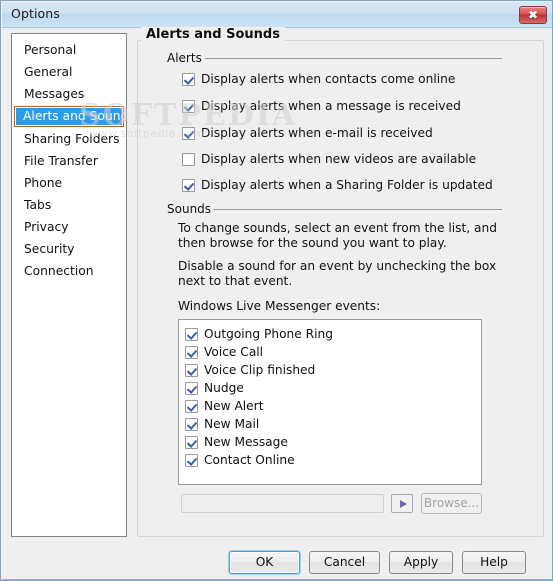  Describe the element at coordinates (69, 139) in the screenshot. I see `sidebar-item-sharing-folders: Sharing Folders` at that location.